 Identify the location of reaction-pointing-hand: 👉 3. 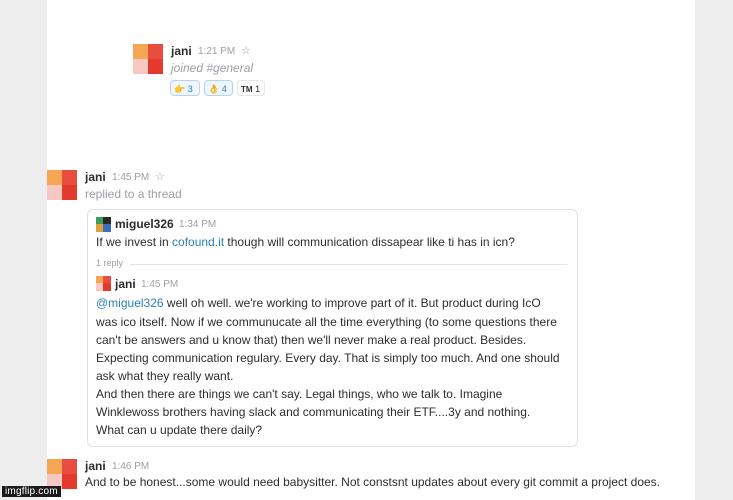
(185, 88).